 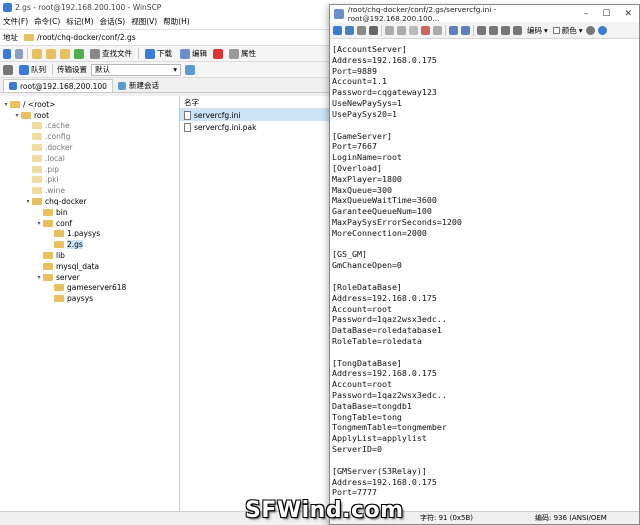 I want to click on queue-button: 队列, so click(x=32, y=69).